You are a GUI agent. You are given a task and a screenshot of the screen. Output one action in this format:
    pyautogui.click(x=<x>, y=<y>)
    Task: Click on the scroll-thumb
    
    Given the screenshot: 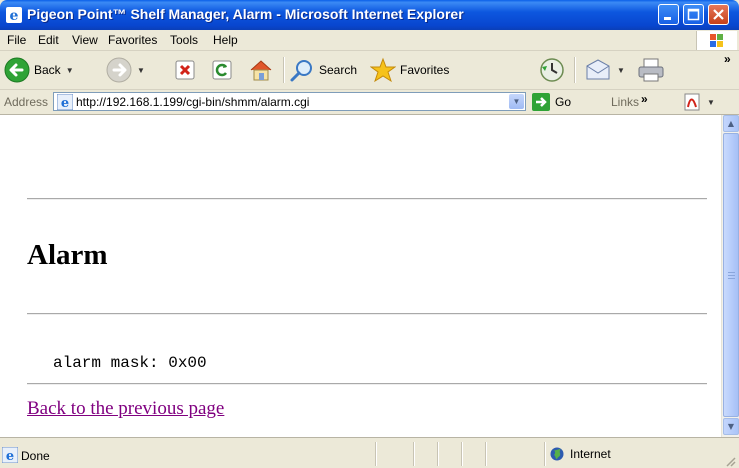 What is the action you would take?
    pyautogui.click(x=731, y=275)
    